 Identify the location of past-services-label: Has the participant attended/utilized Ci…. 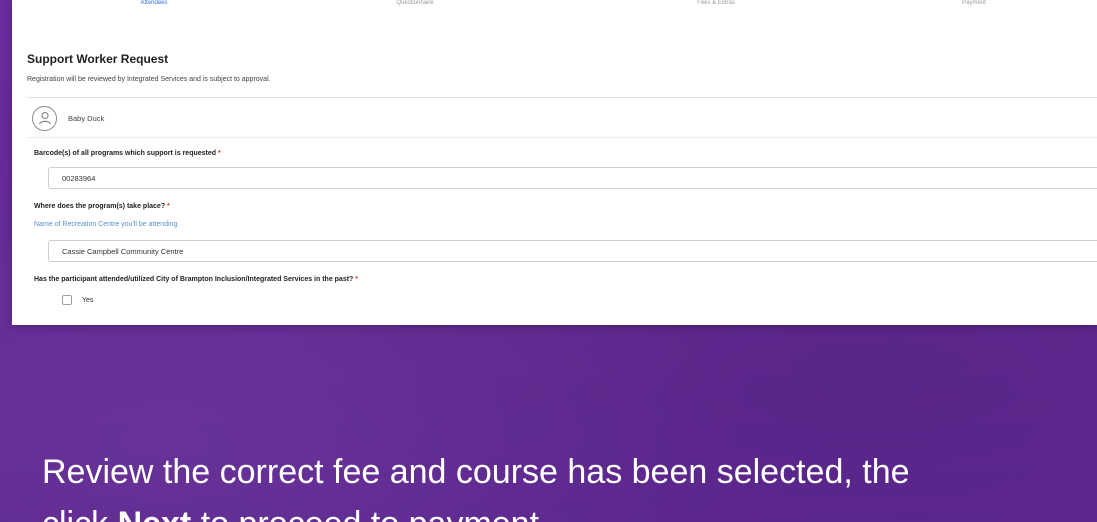
(196, 279).